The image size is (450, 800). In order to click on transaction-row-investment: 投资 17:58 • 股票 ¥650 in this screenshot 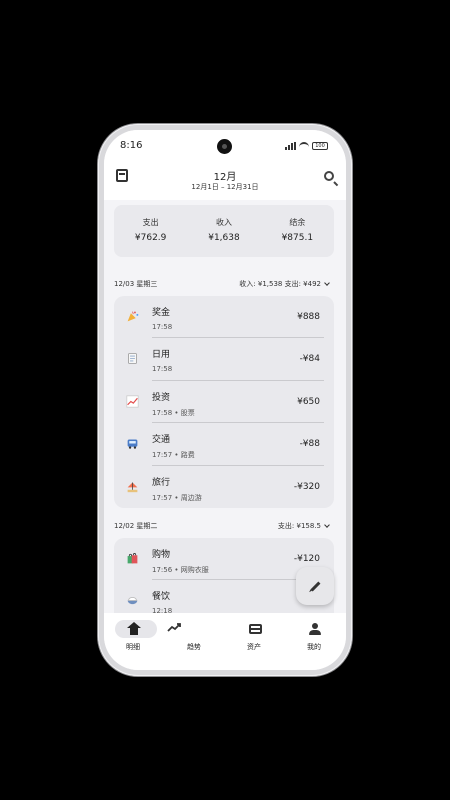, I will do `click(224, 402)`.